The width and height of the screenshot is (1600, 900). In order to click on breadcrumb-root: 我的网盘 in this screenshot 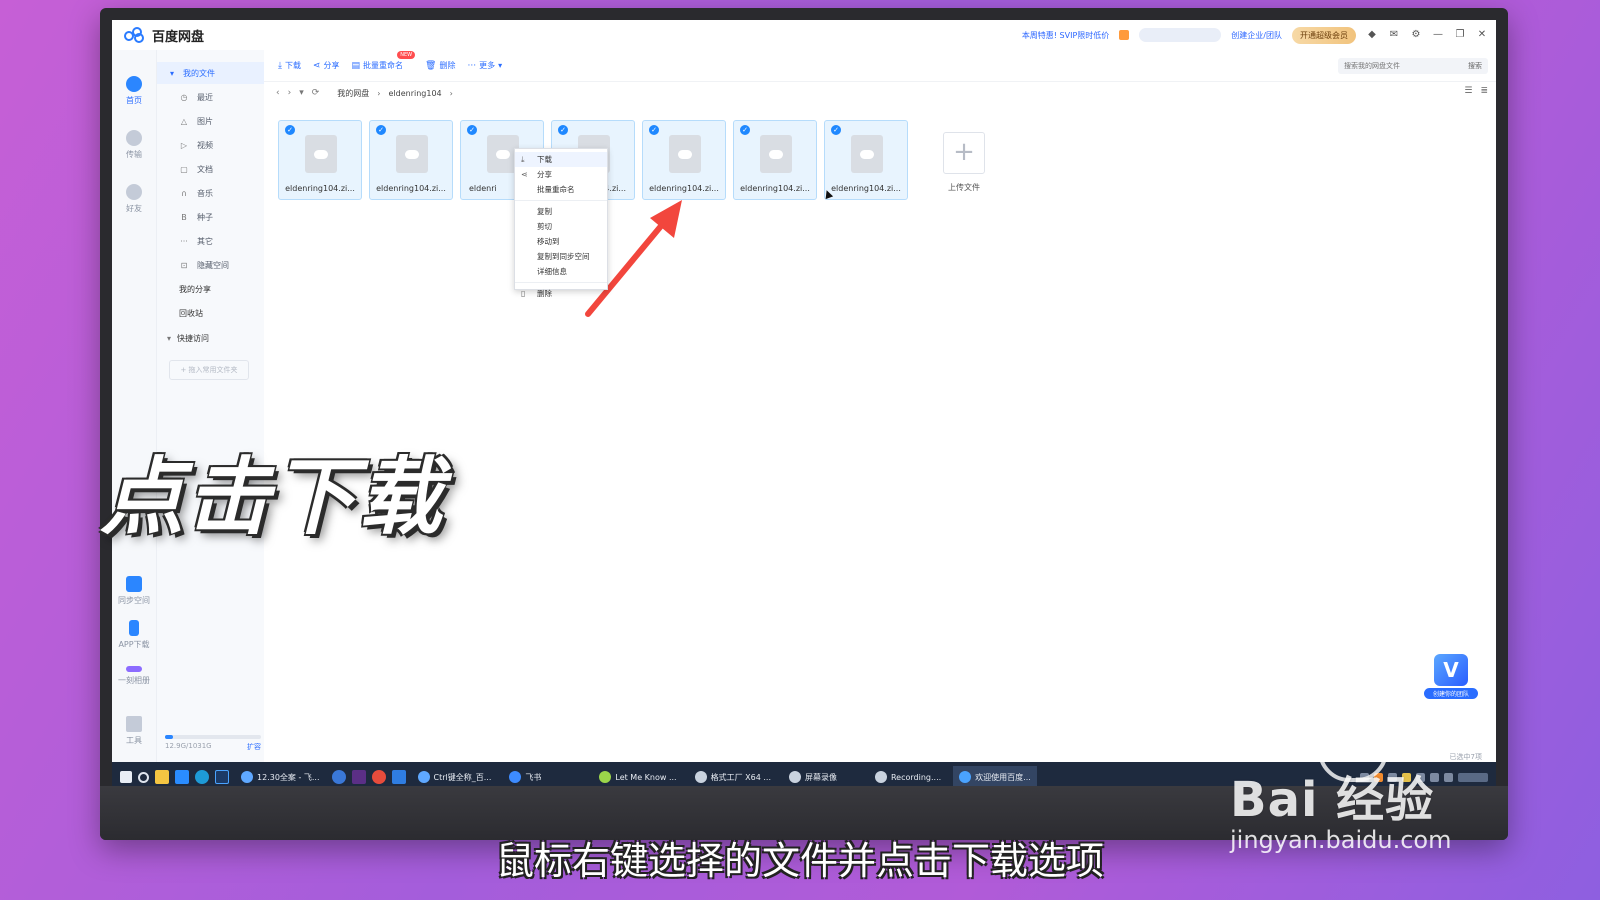, I will do `click(353, 93)`.